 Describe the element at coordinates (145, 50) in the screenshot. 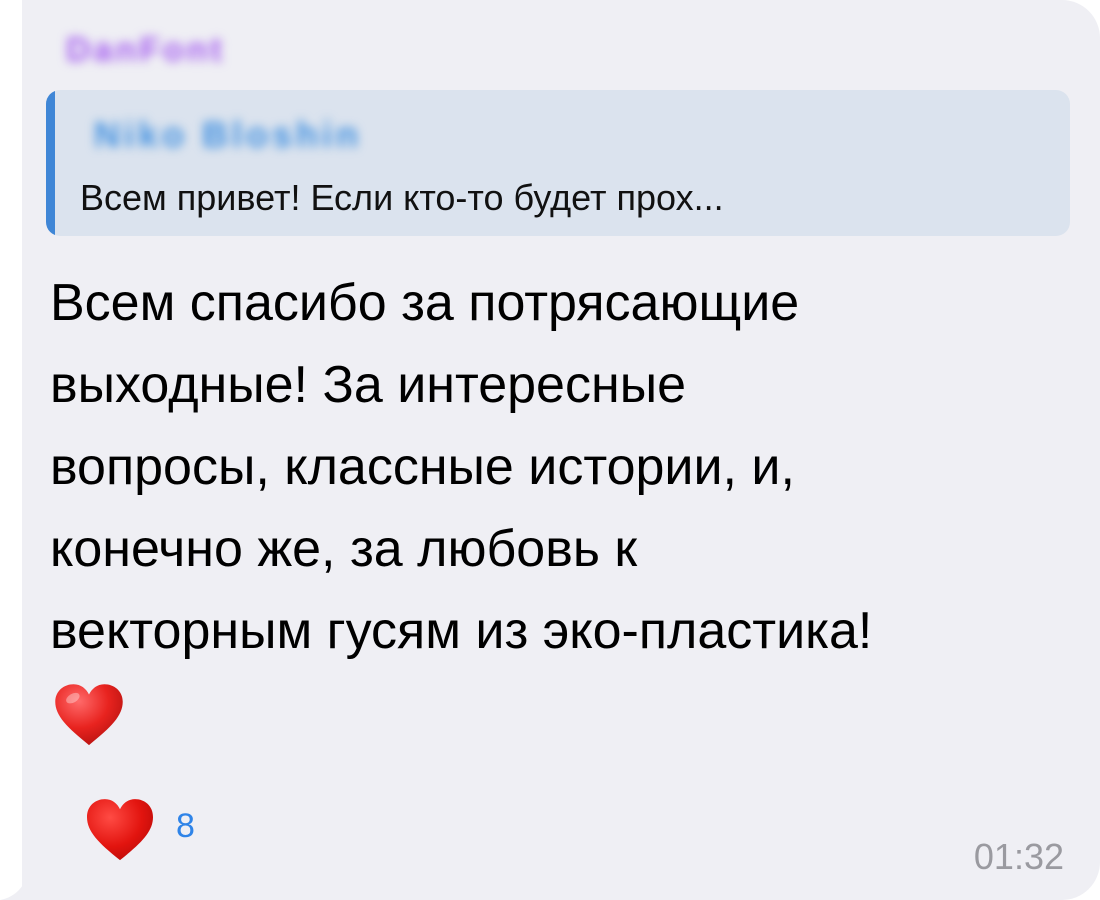

I see `sender-name: DanFont` at that location.